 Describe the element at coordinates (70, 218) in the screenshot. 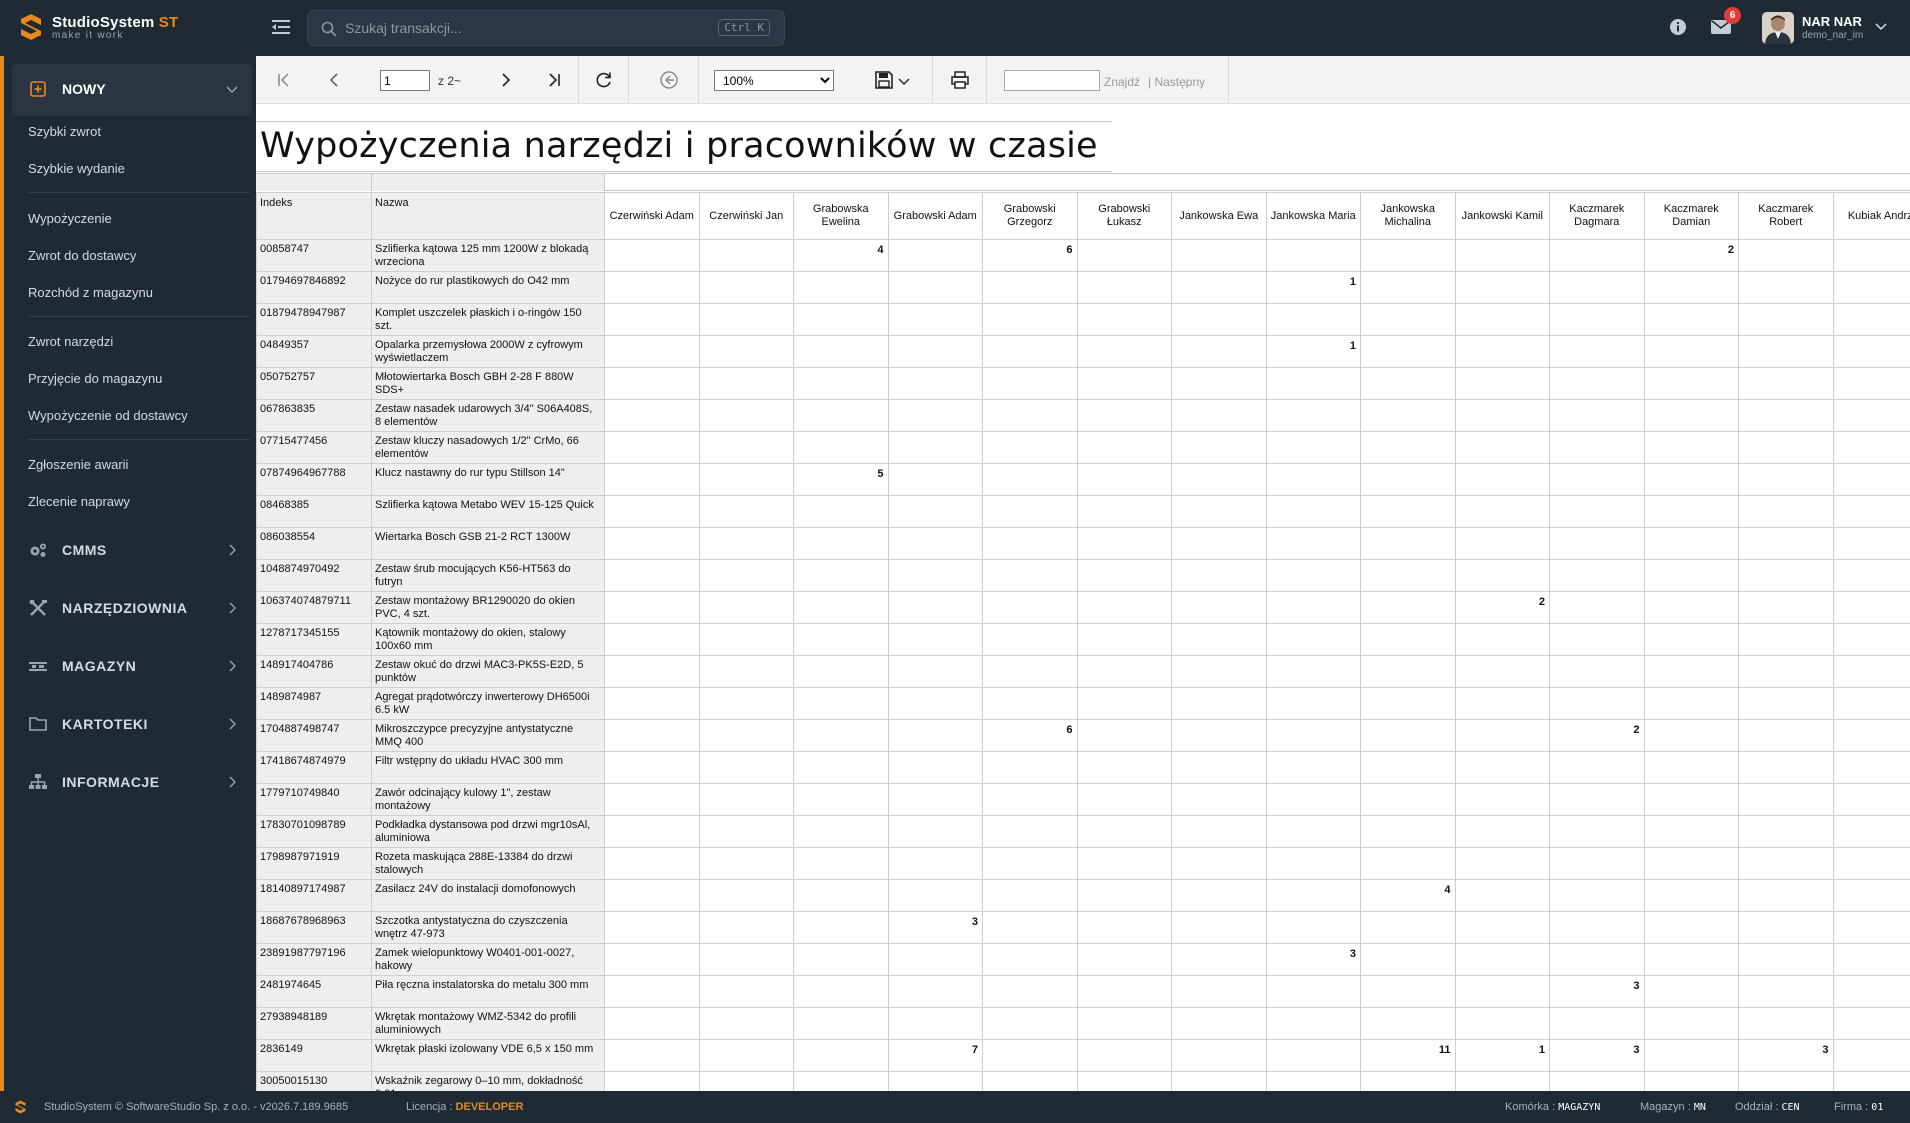

I see `sidebar-item-wypozyczenie: Wypożyczenie` at that location.